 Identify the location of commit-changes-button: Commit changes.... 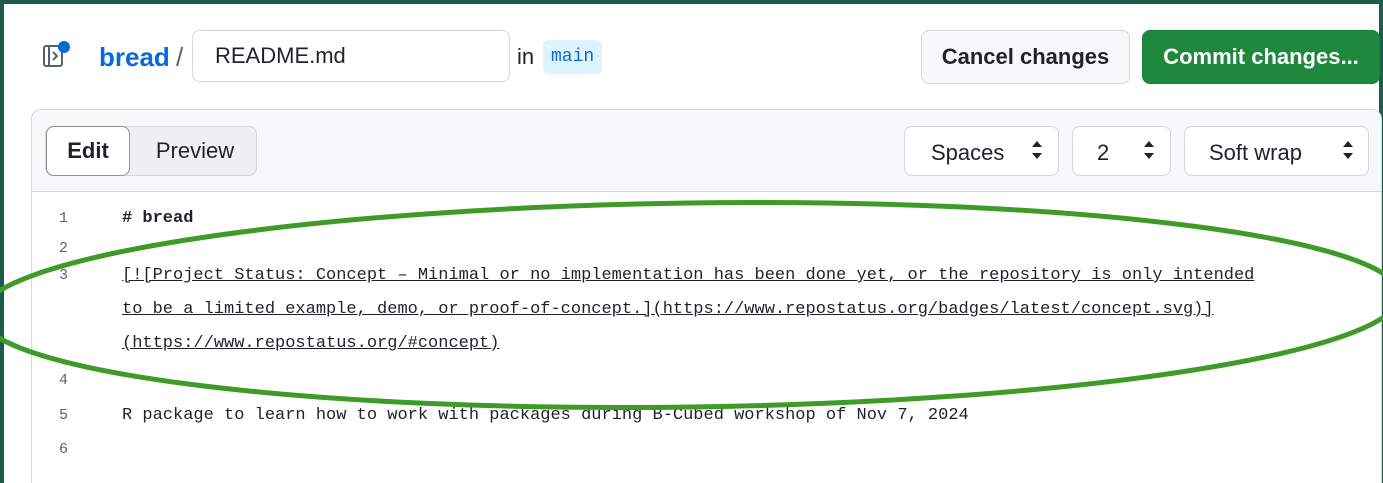
(1261, 57).